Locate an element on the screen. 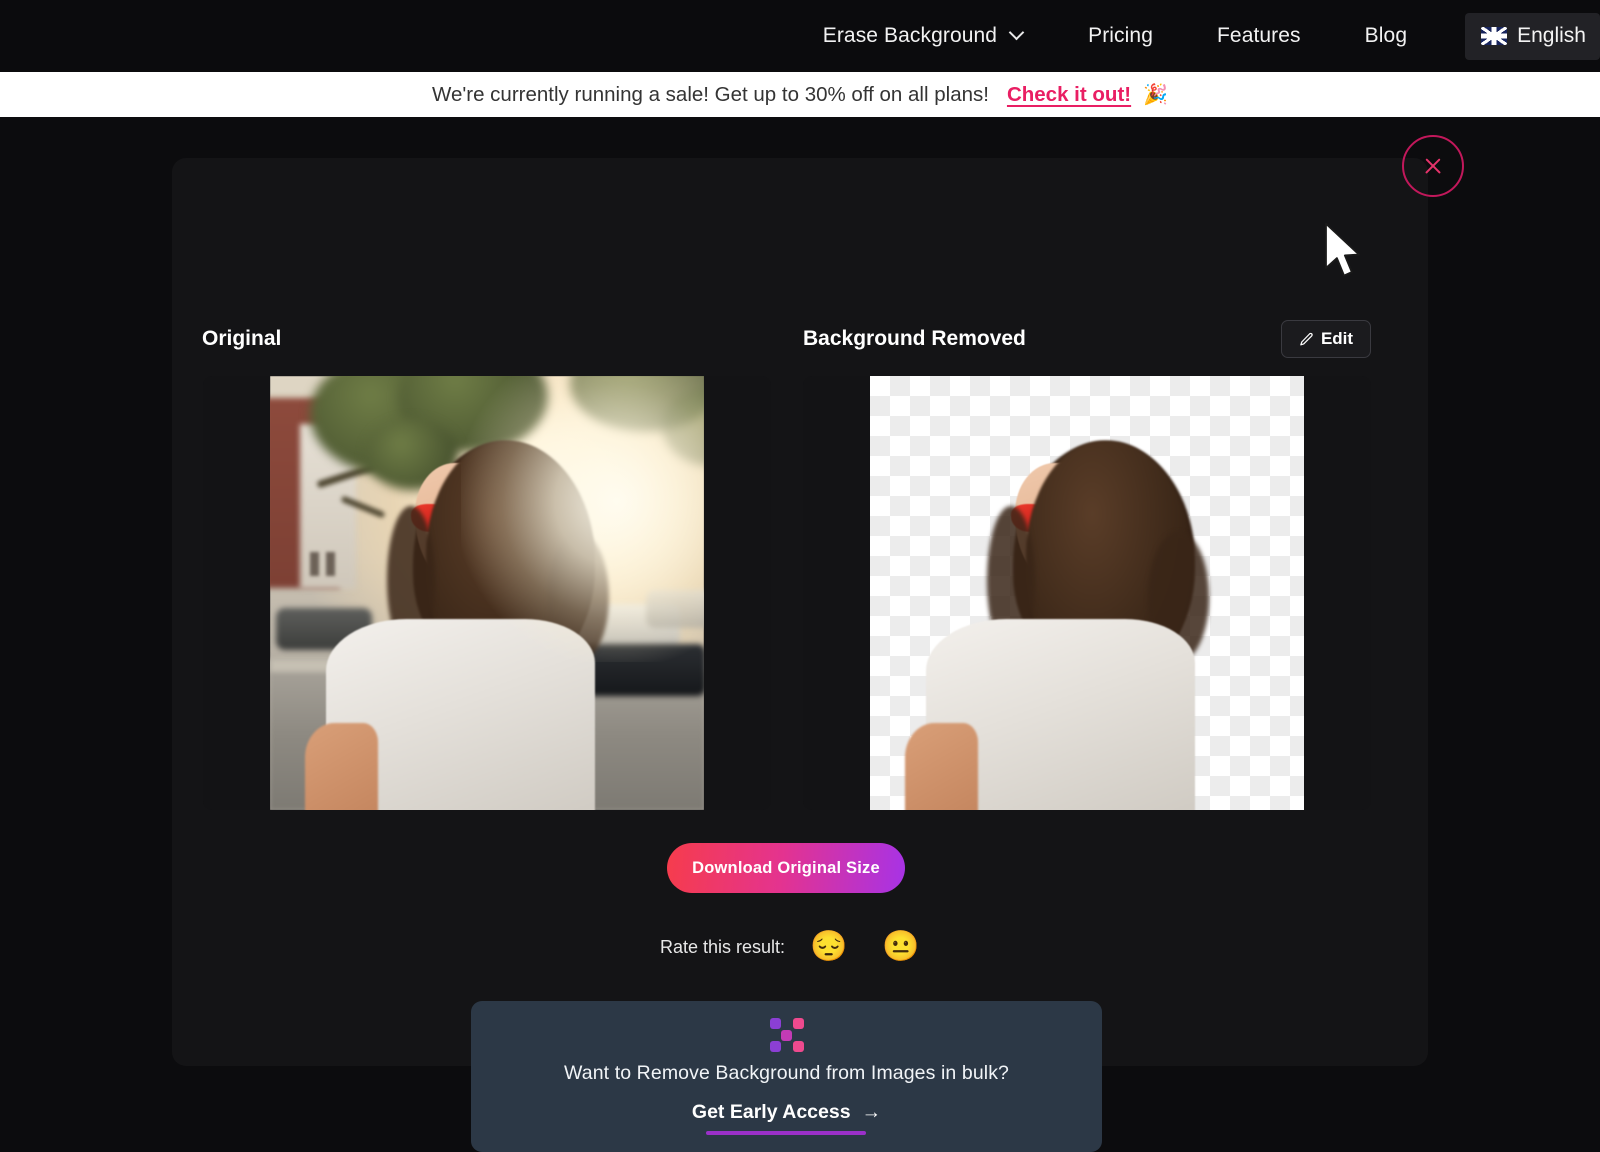 The width and height of the screenshot is (1600, 1152). bulk-squares-icon is located at coordinates (786, 1035).